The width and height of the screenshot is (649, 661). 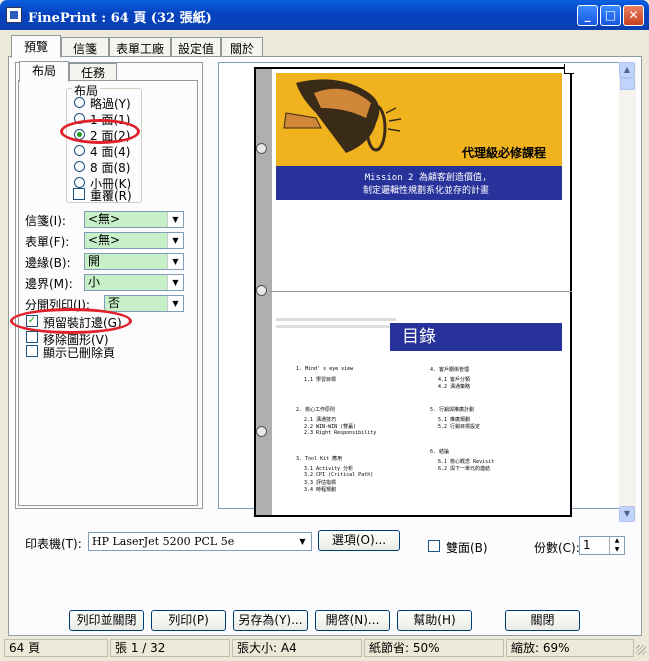 I want to click on duplex-label: 雙面(B), so click(x=467, y=548).